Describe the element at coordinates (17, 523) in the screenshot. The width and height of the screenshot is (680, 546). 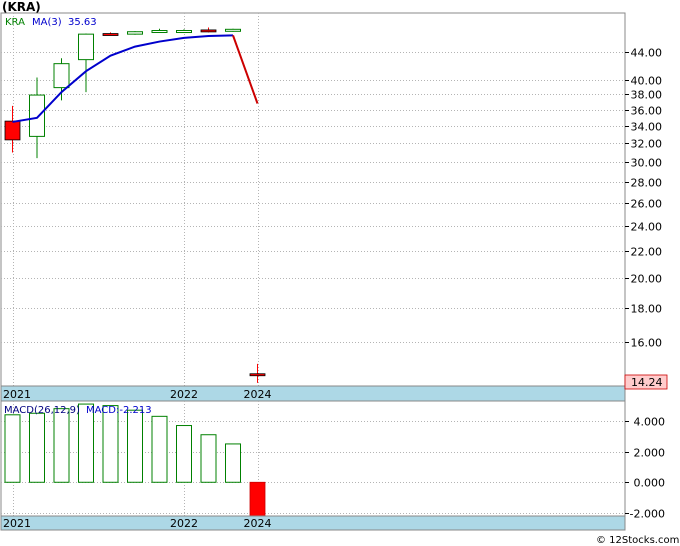
I see `macd-x-tick-label: 2021` at that location.